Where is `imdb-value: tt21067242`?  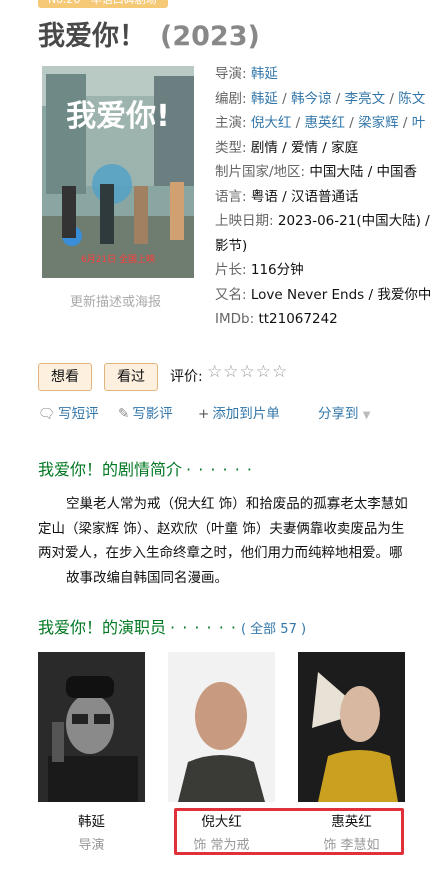
imdb-value: tt21067242 is located at coordinates (298, 319).